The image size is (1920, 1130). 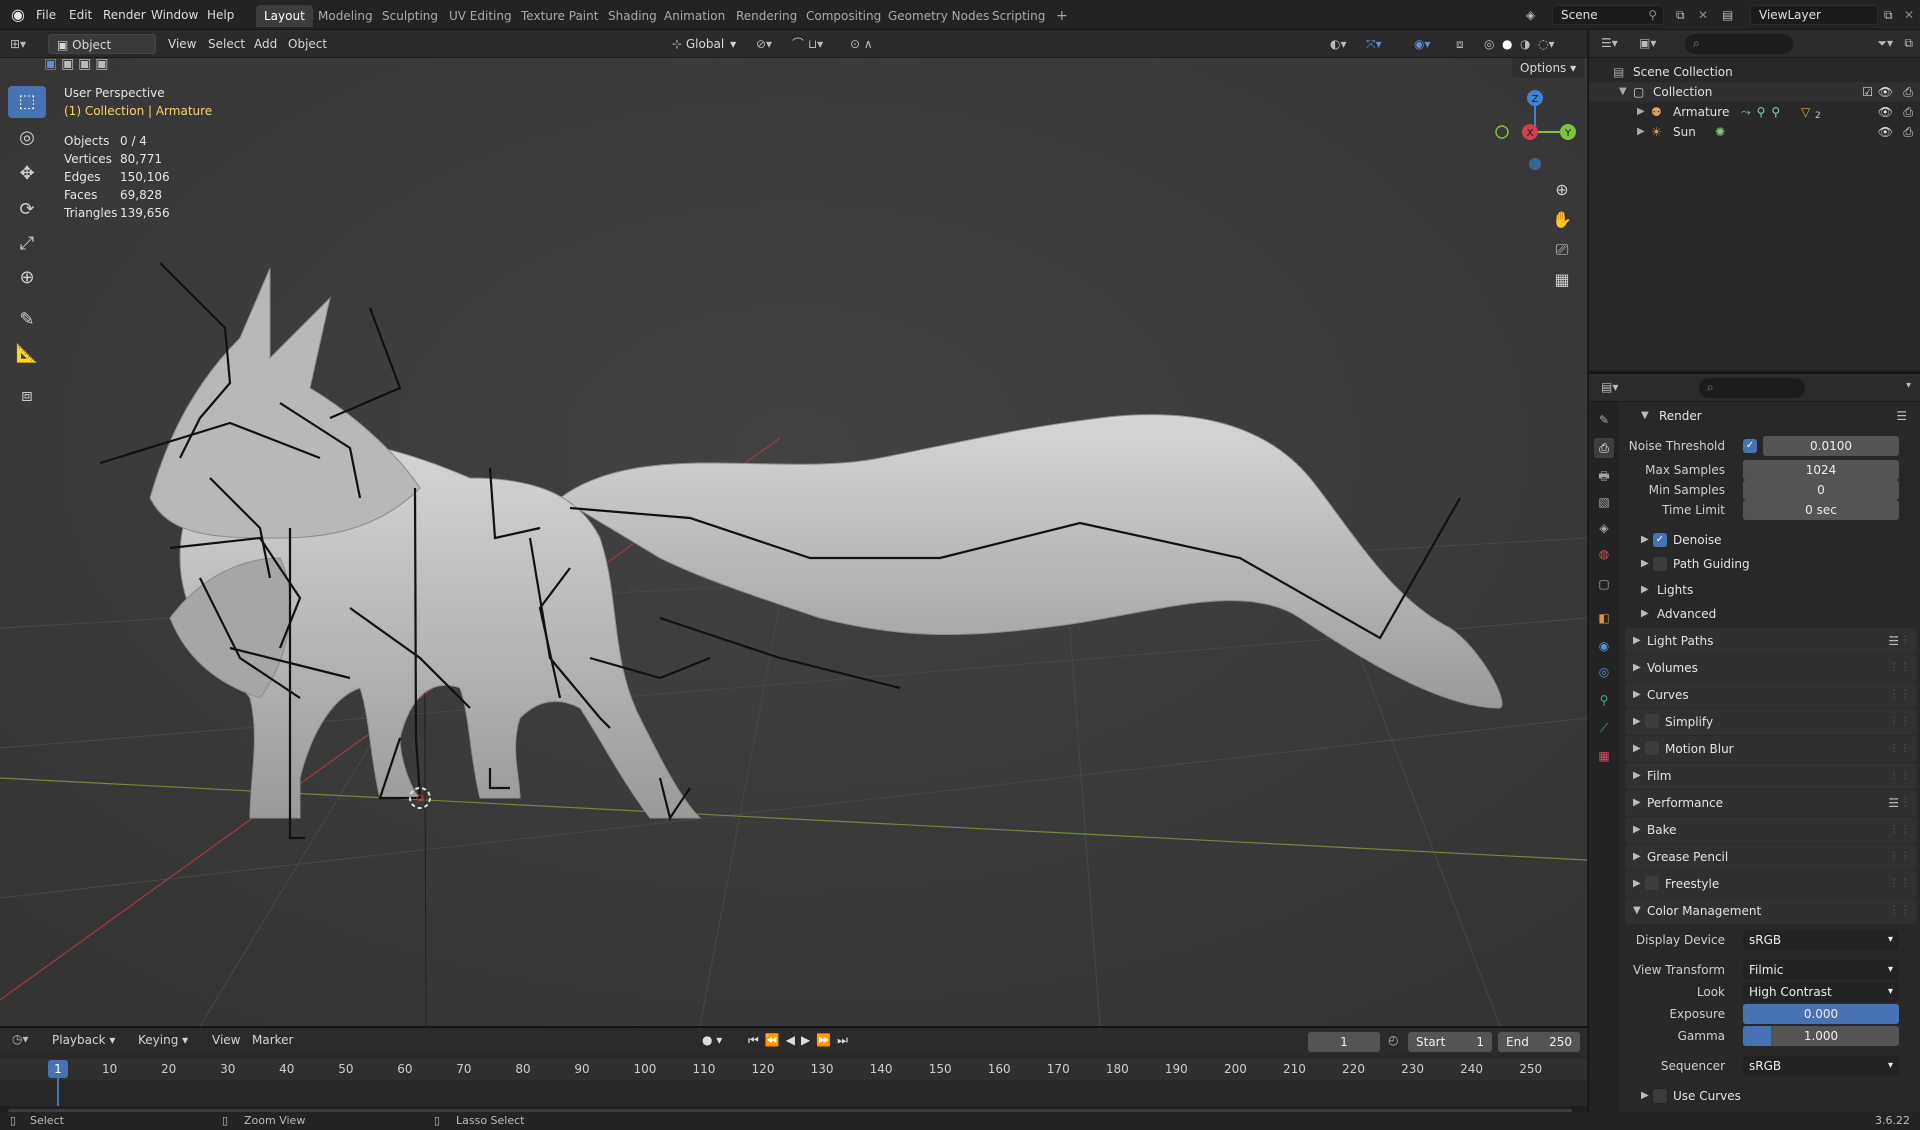 I want to click on xray-icon: ⧈, so click(x=1460, y=44).